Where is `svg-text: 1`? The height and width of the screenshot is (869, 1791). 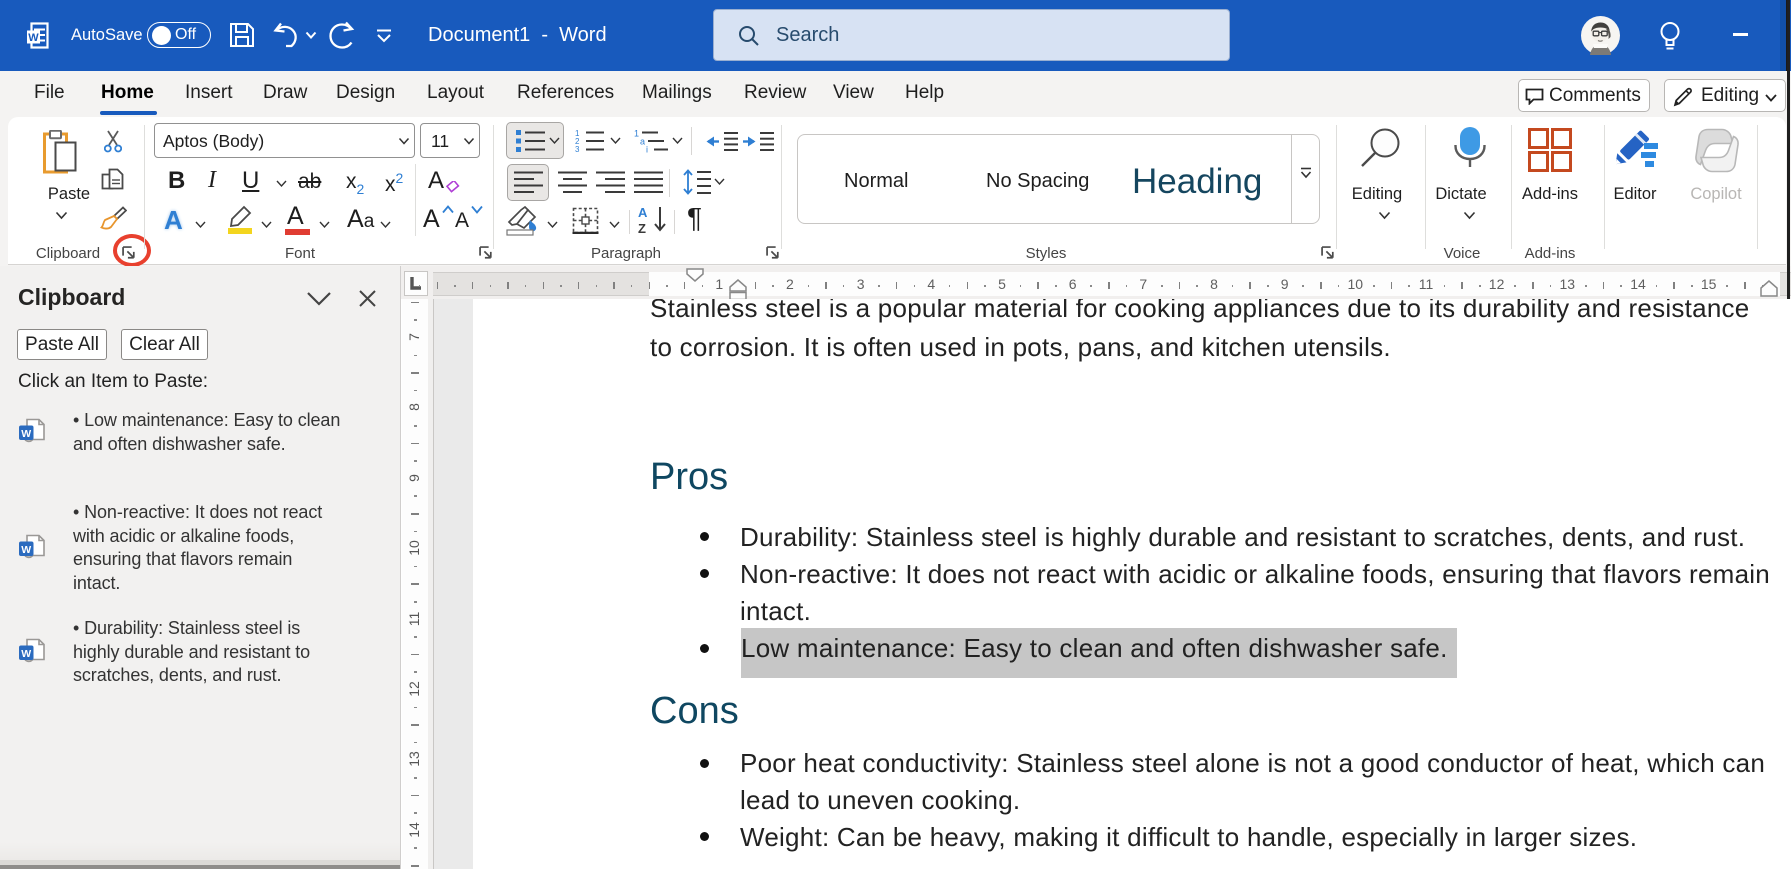
svg-text: 1 is located at coordinates (636, 134).